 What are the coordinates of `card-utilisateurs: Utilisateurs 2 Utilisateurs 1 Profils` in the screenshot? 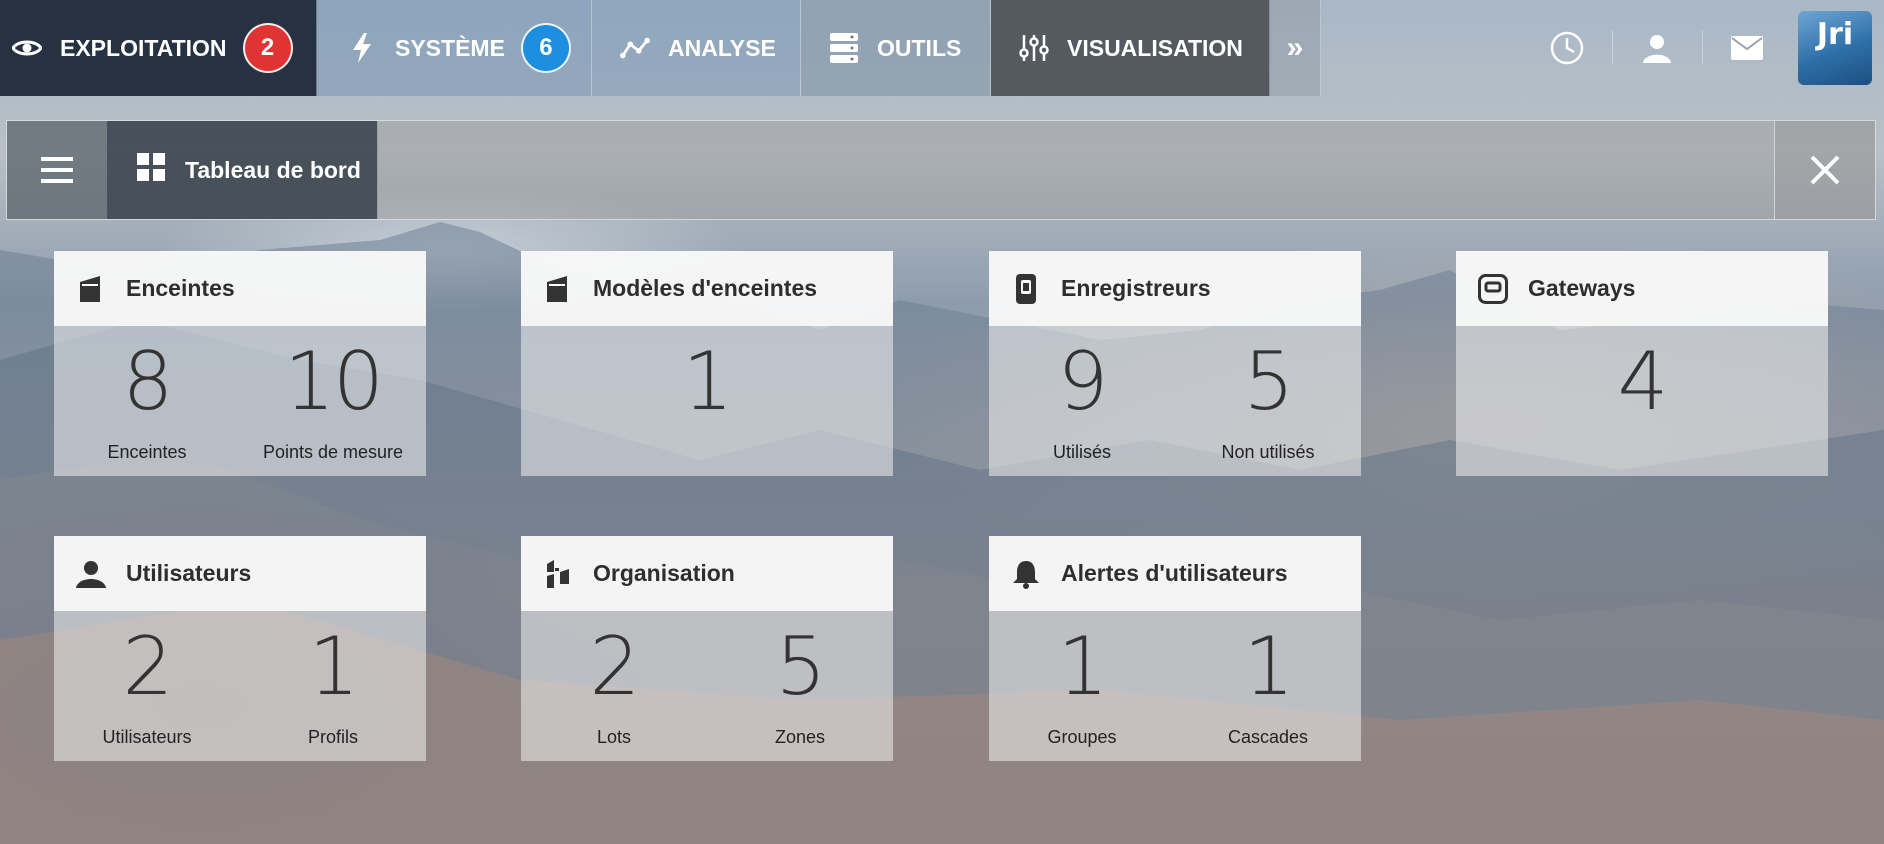 It's located at (240, 648).